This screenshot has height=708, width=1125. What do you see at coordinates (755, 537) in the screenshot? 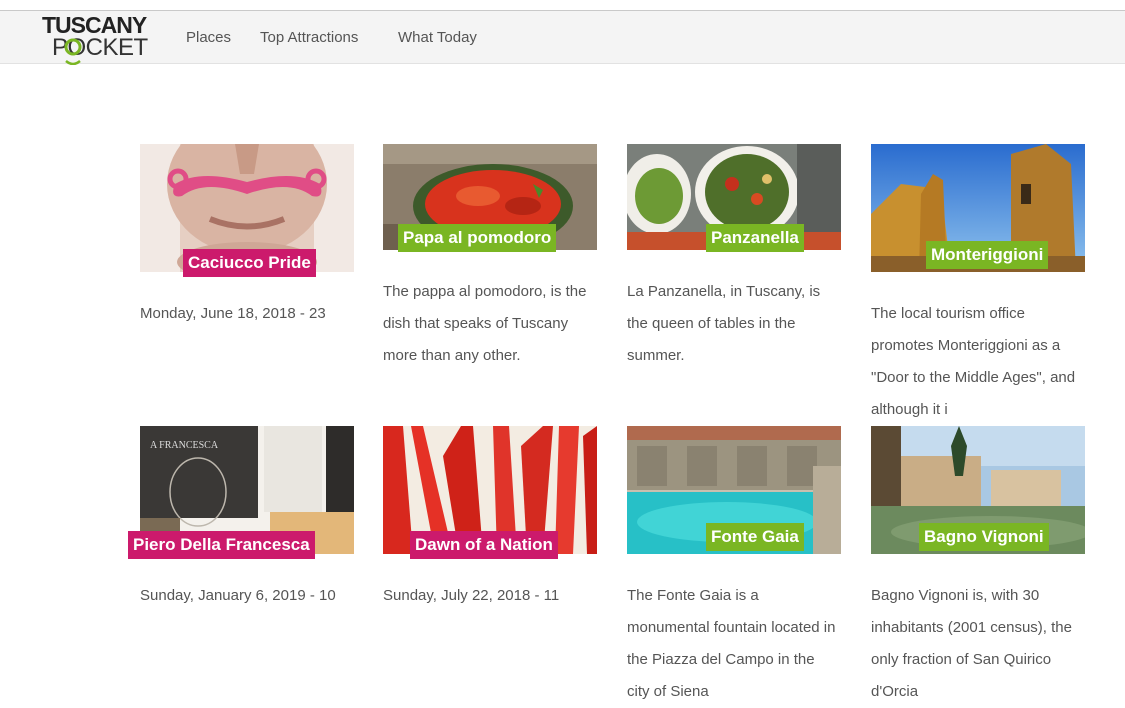
I see `card-title-tag: Fonte Gaia` at bounding box center [755, 537].